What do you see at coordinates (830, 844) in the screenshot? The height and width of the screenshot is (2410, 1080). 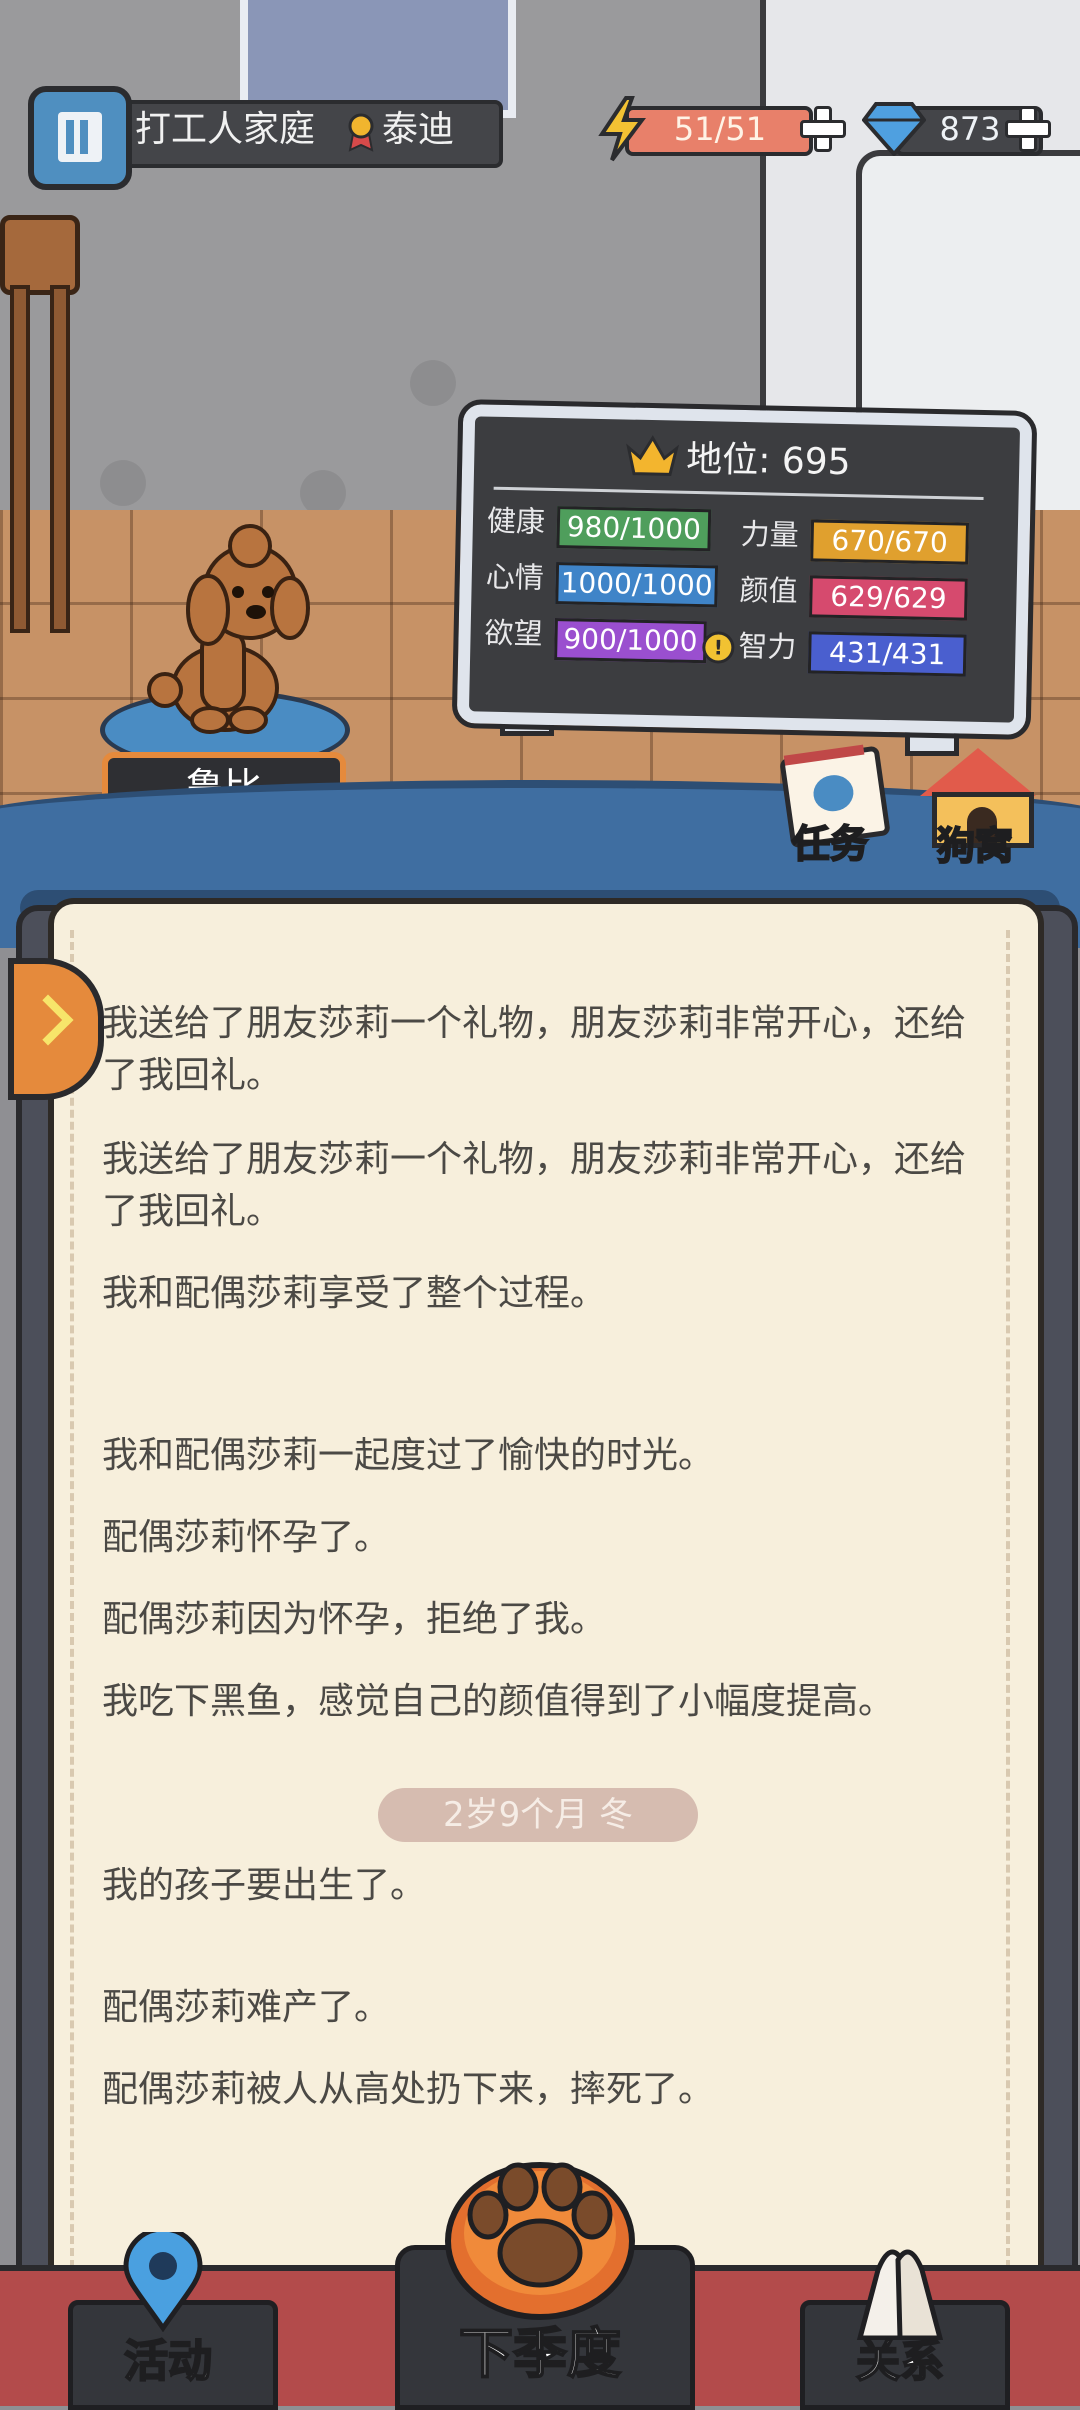 I see `task-label: 任务` at bounding box center [830, 844].